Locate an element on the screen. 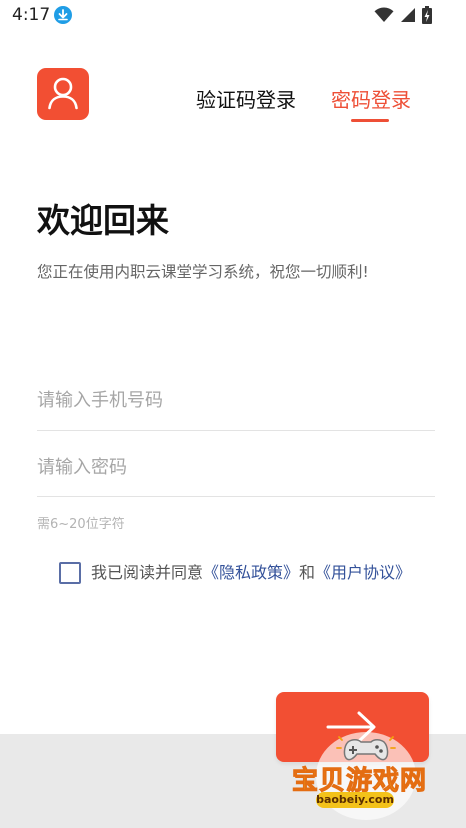 The width and height of the screenshot is (466, 828). privacy-policy-link: 《隐私政策》 is located at coordinates (251, 572).